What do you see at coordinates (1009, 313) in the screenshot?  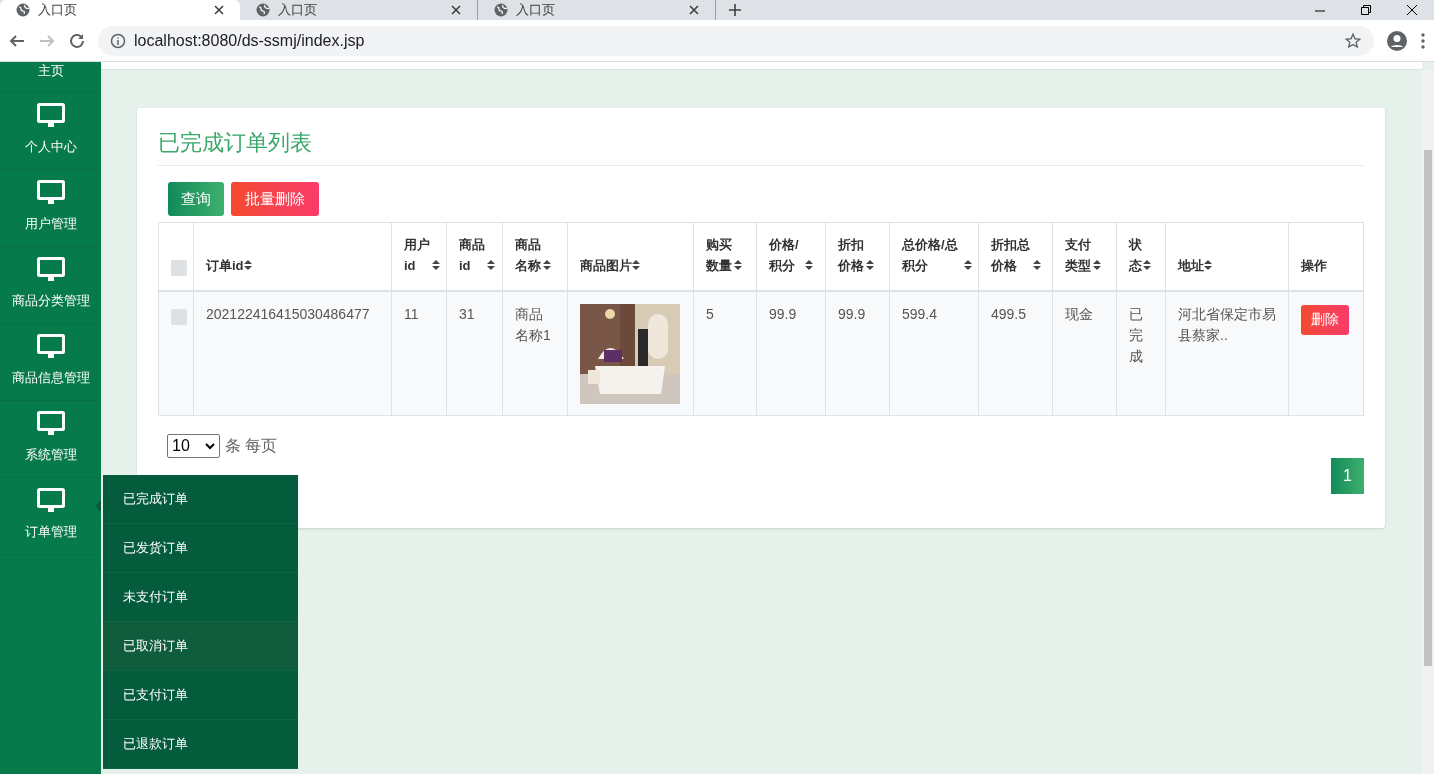 I see `table-cell: 499.5` at bounding box center [1009, 313].